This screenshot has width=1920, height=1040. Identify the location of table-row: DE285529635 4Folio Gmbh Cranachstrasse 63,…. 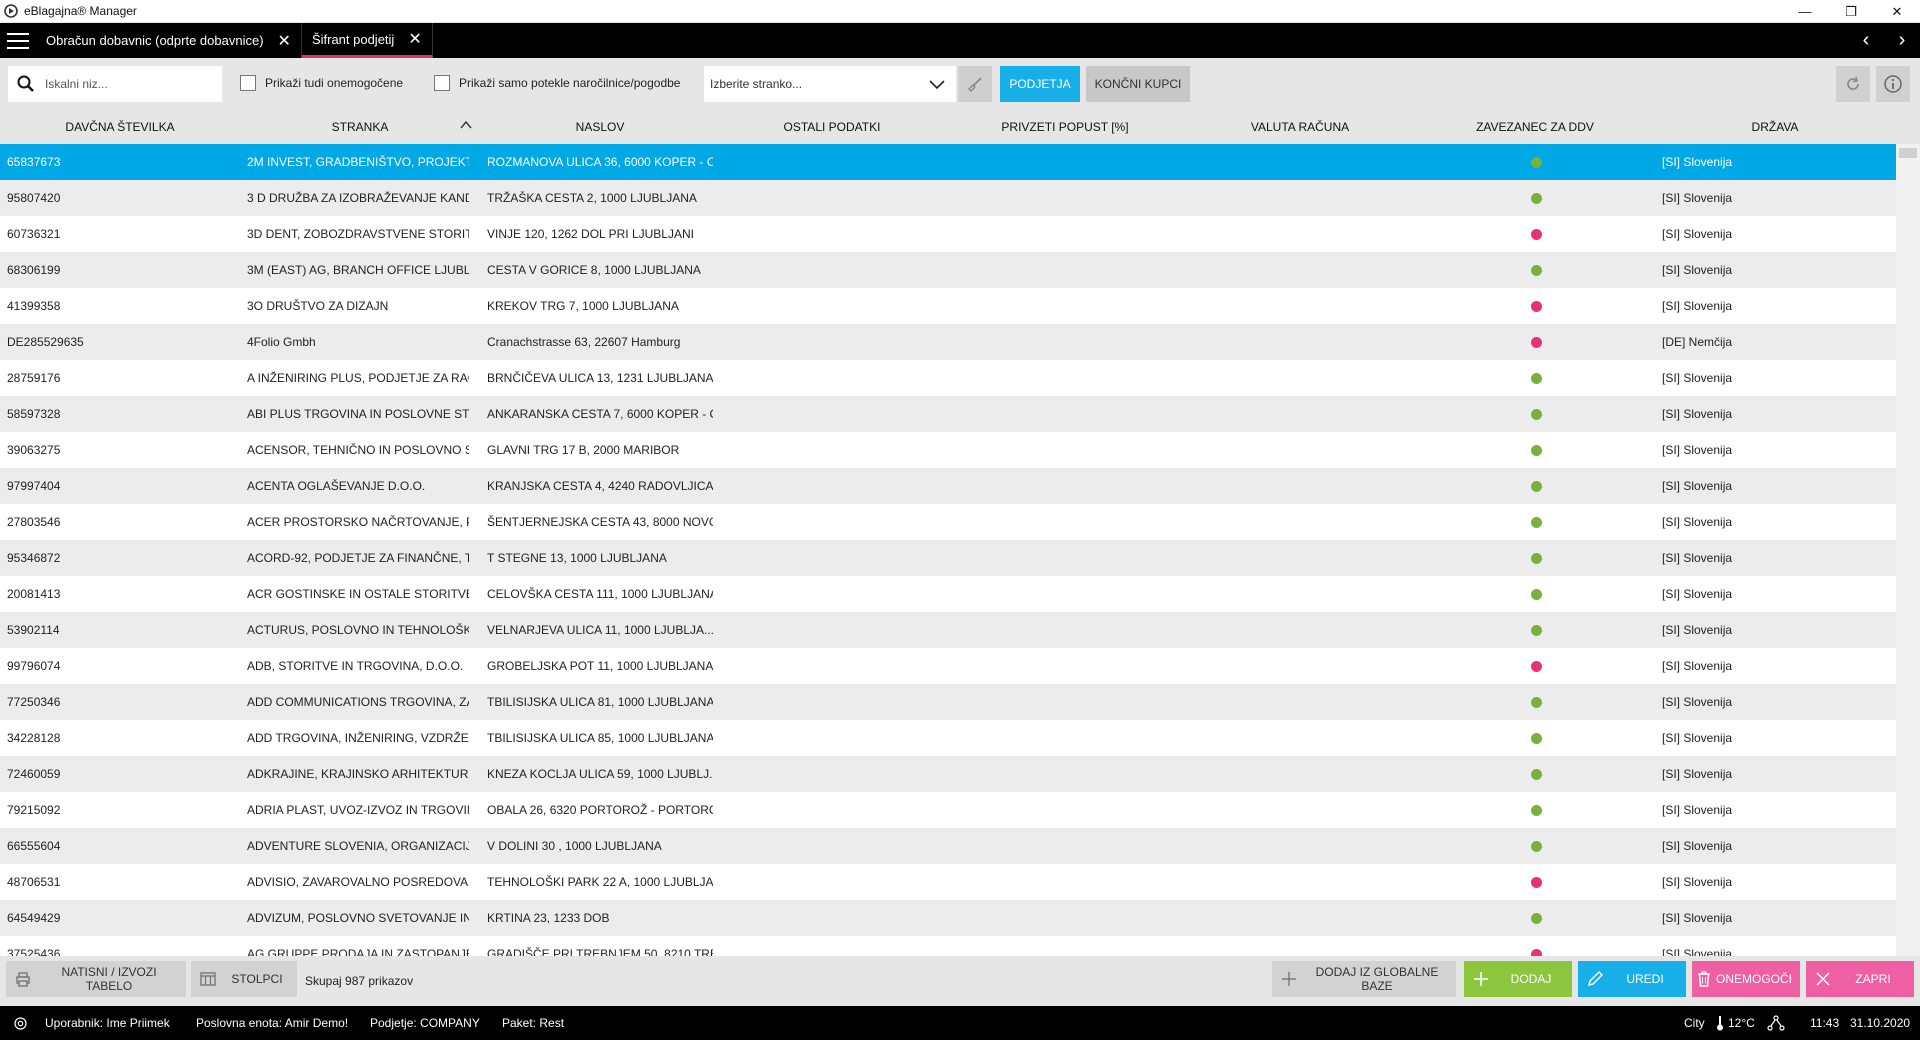
(948, 342).